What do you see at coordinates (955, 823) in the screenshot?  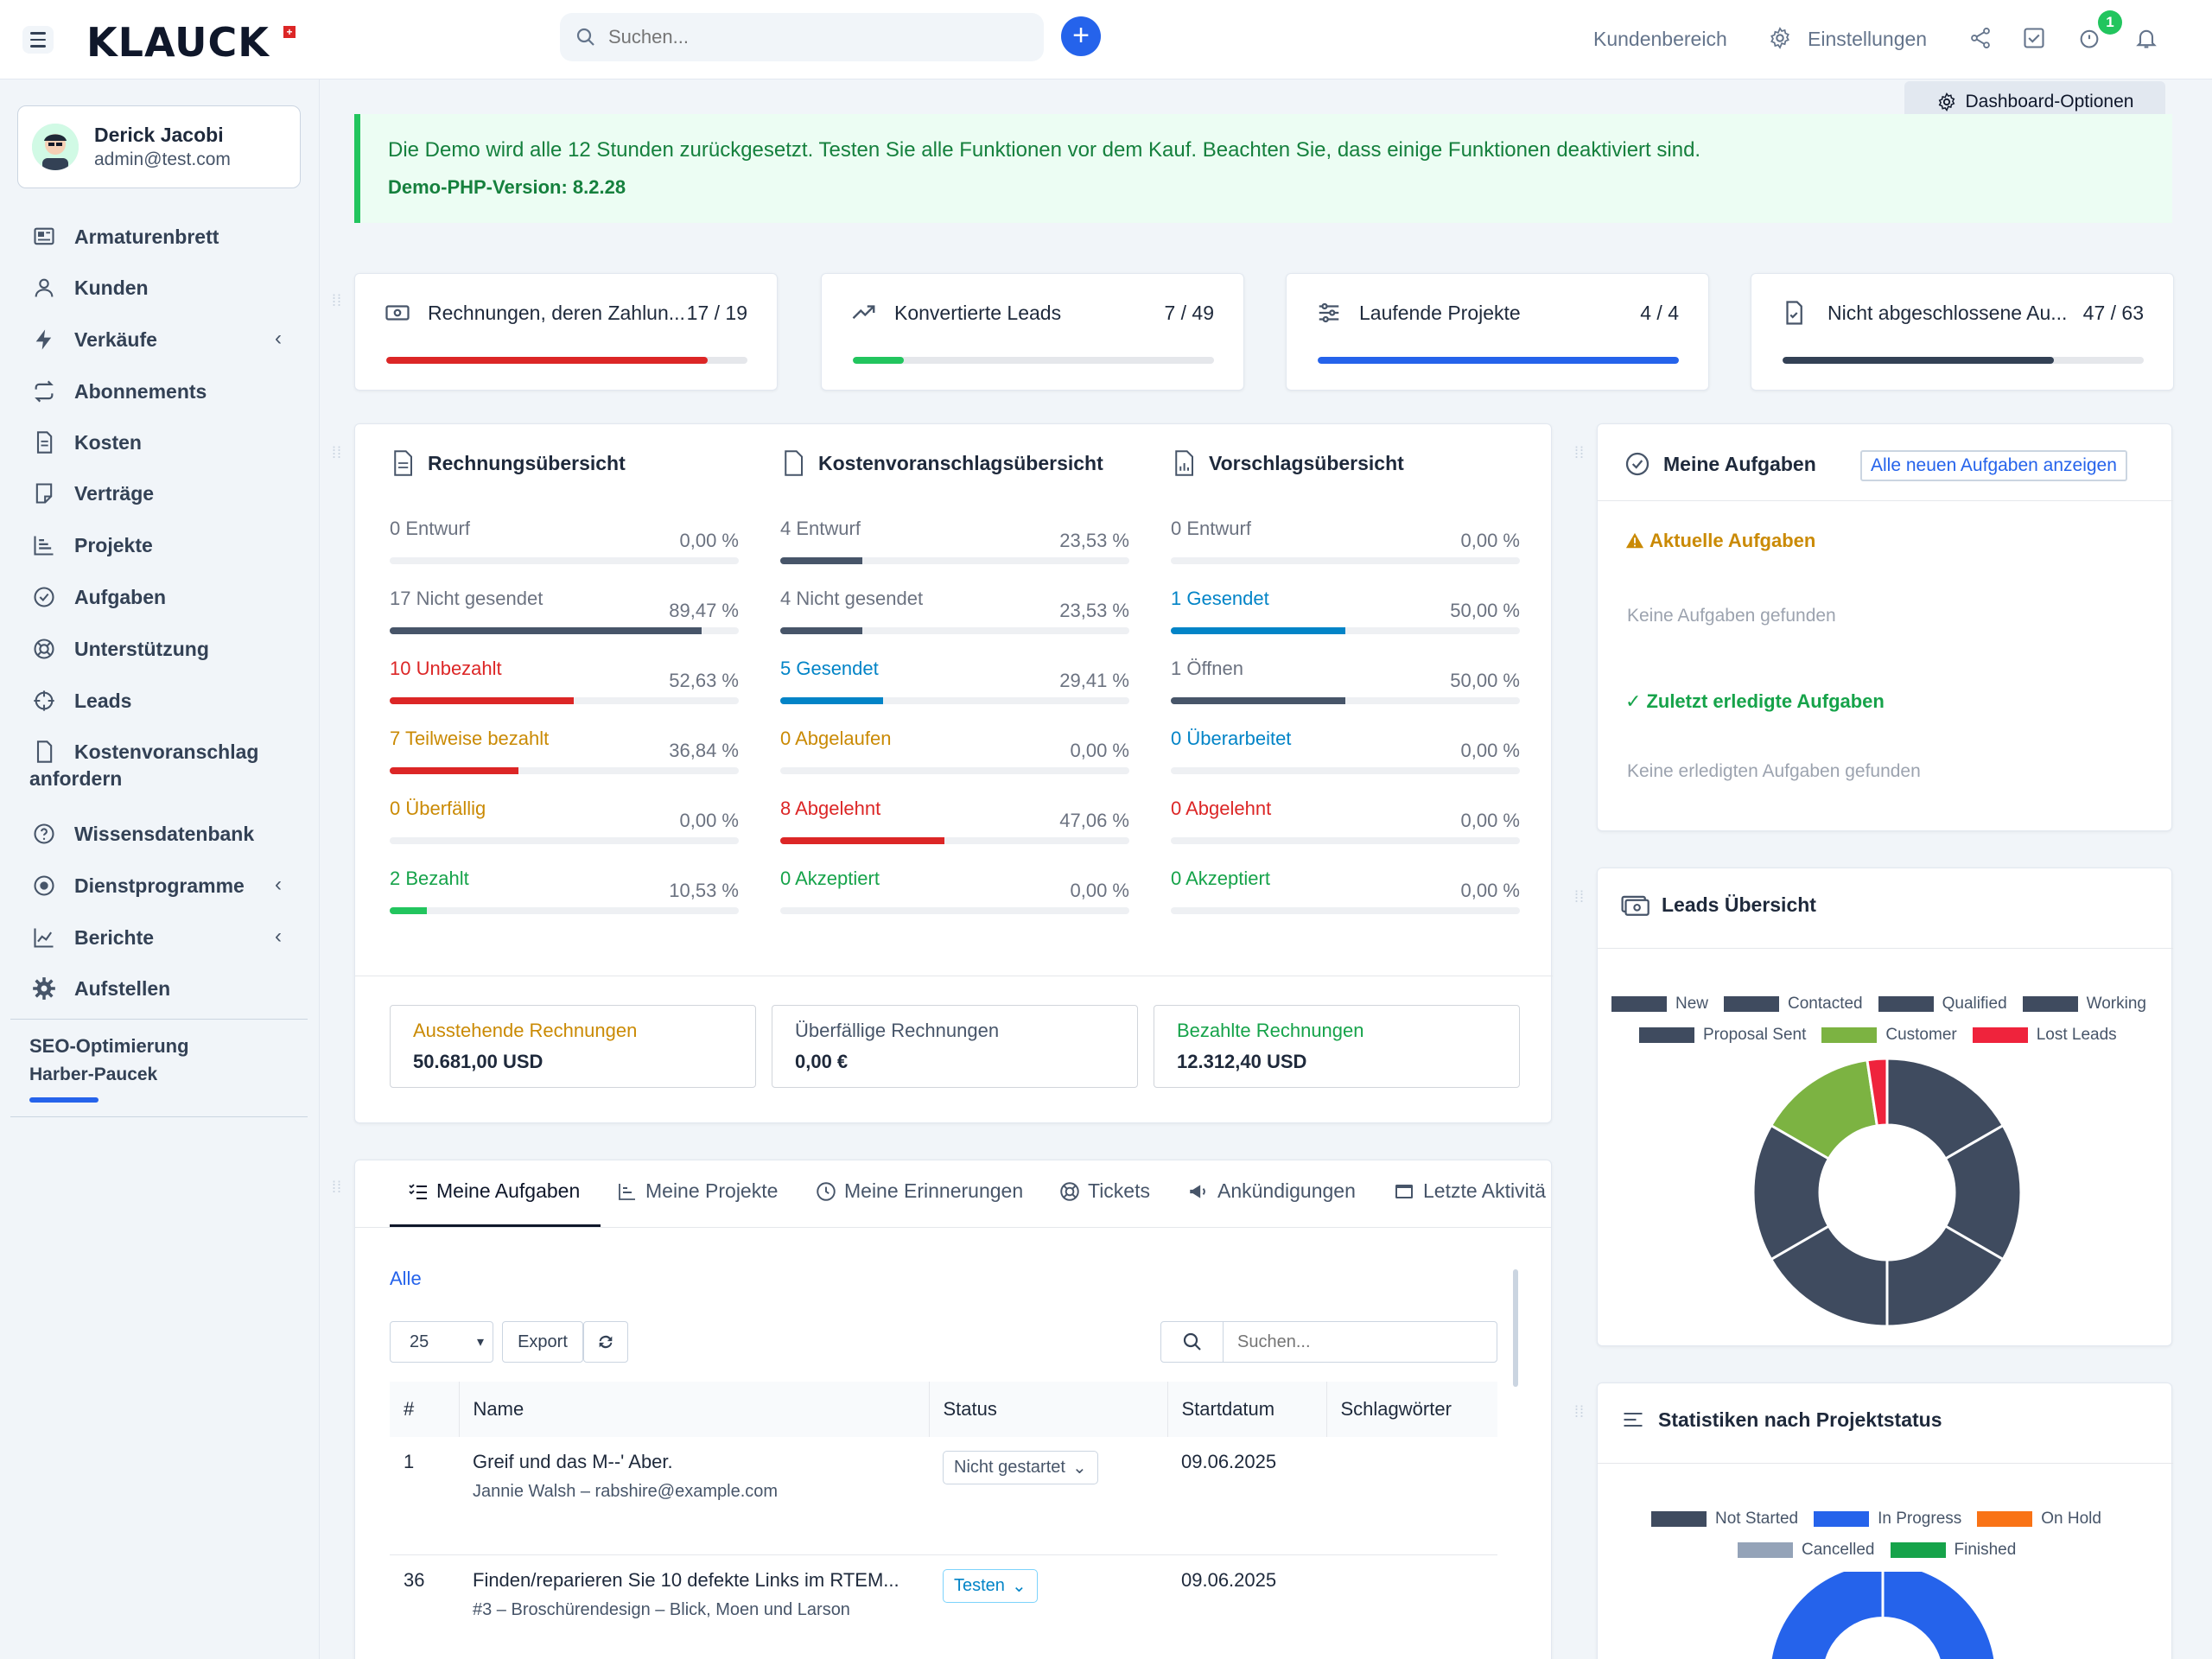 I see `status-row: 8 Abgelehnt 47,06 %` at bounding box center [955, 823].